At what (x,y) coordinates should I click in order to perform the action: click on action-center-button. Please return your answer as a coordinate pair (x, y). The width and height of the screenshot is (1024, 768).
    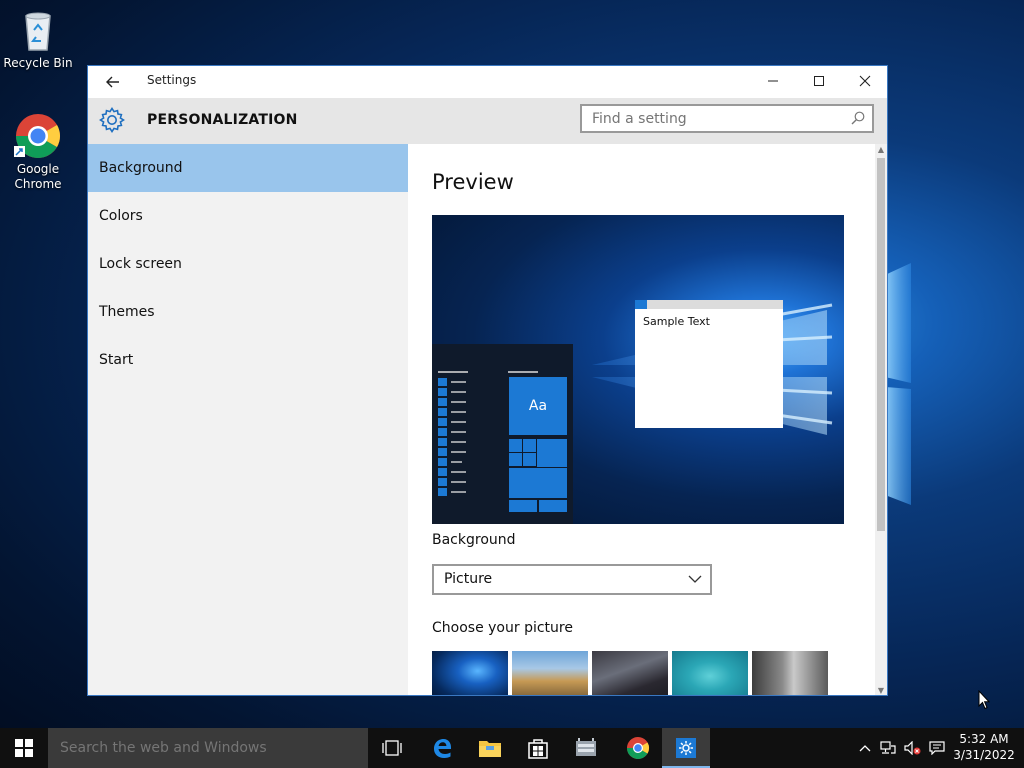
    Looking at the image, I should click on (937, 748).